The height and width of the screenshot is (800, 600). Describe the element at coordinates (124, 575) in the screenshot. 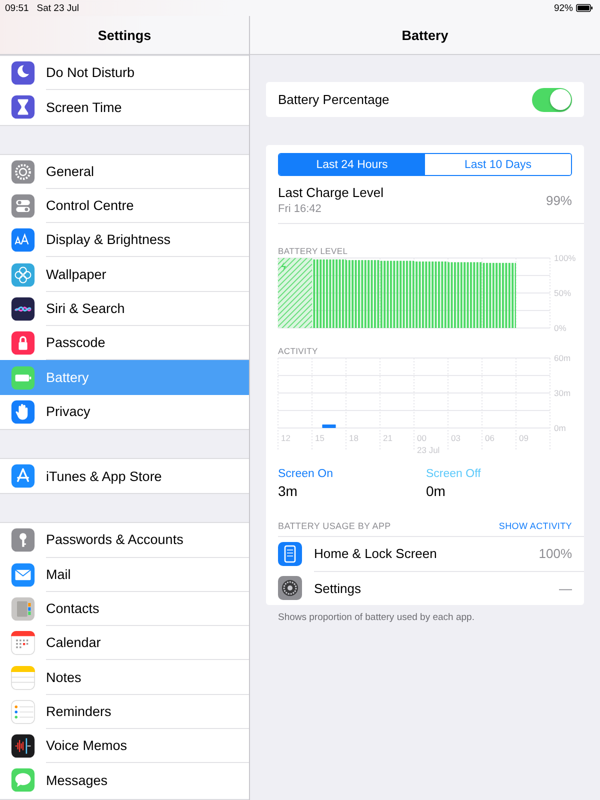

I see `settings-item: Mail` at that location.